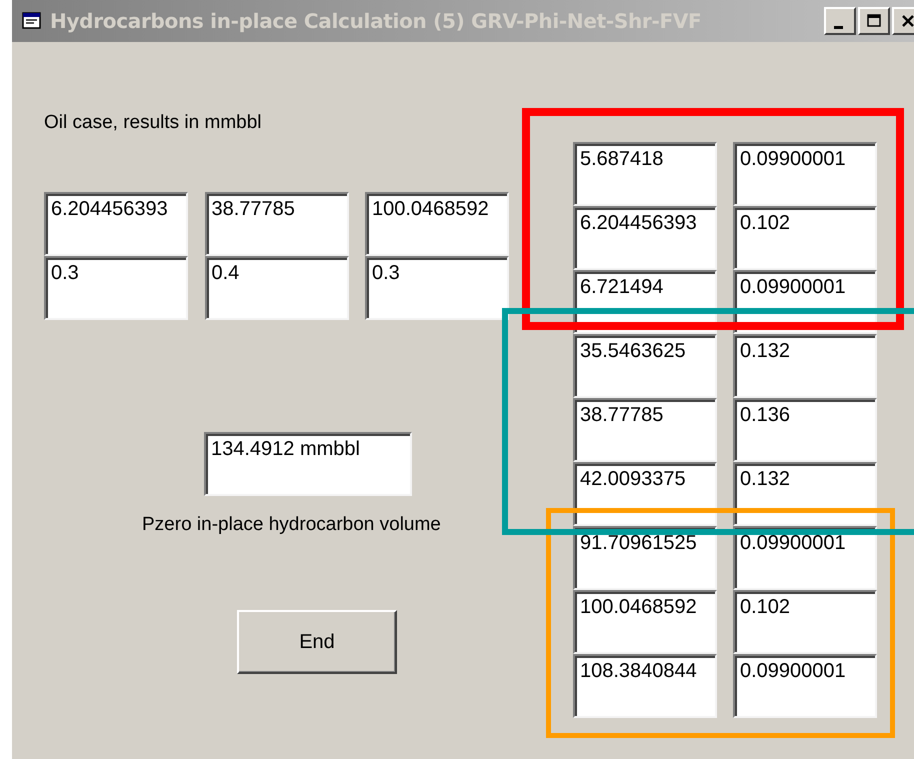 The height and width of the screenshot is (759, 914). What do you see at coordinates (645, 686) in the screenshot?
I see `input-field: 108.3840844` at bounding box center [645, 686].